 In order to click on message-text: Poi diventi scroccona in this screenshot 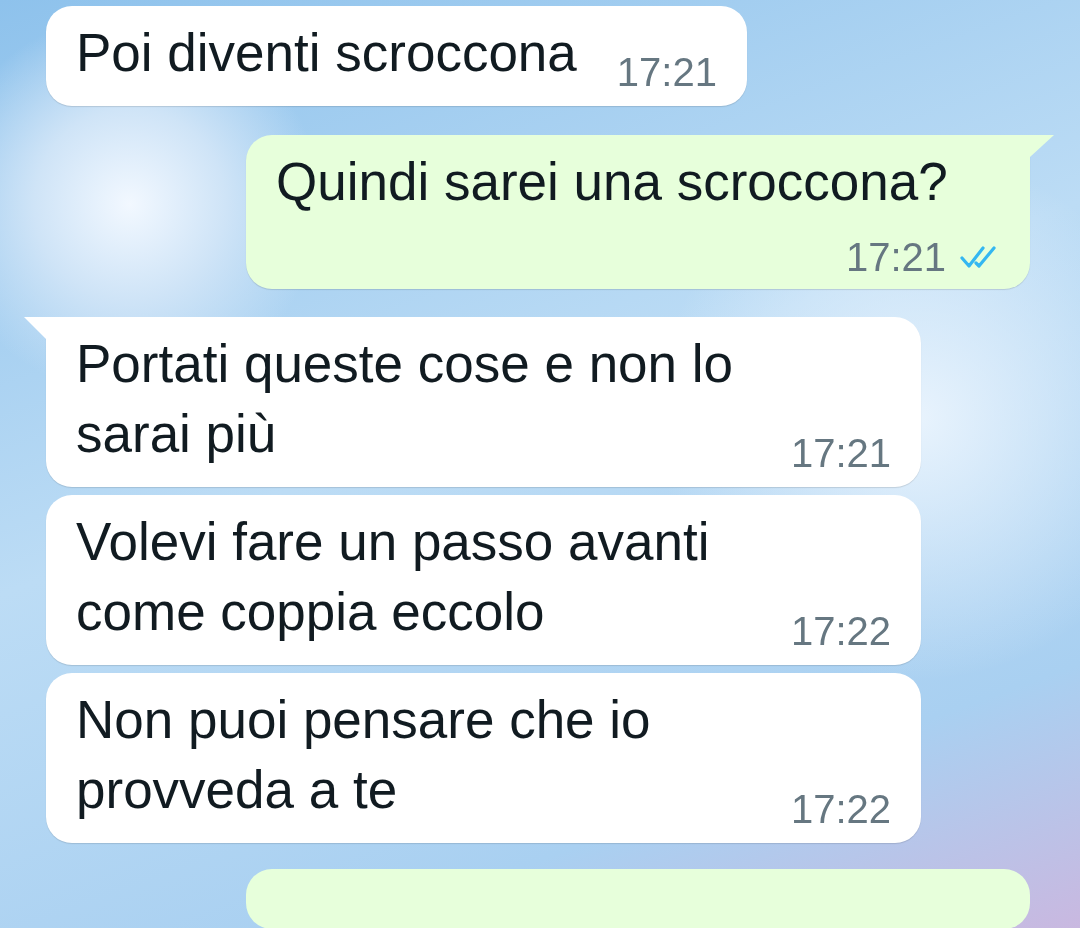, I will do `click(326, 53)`.